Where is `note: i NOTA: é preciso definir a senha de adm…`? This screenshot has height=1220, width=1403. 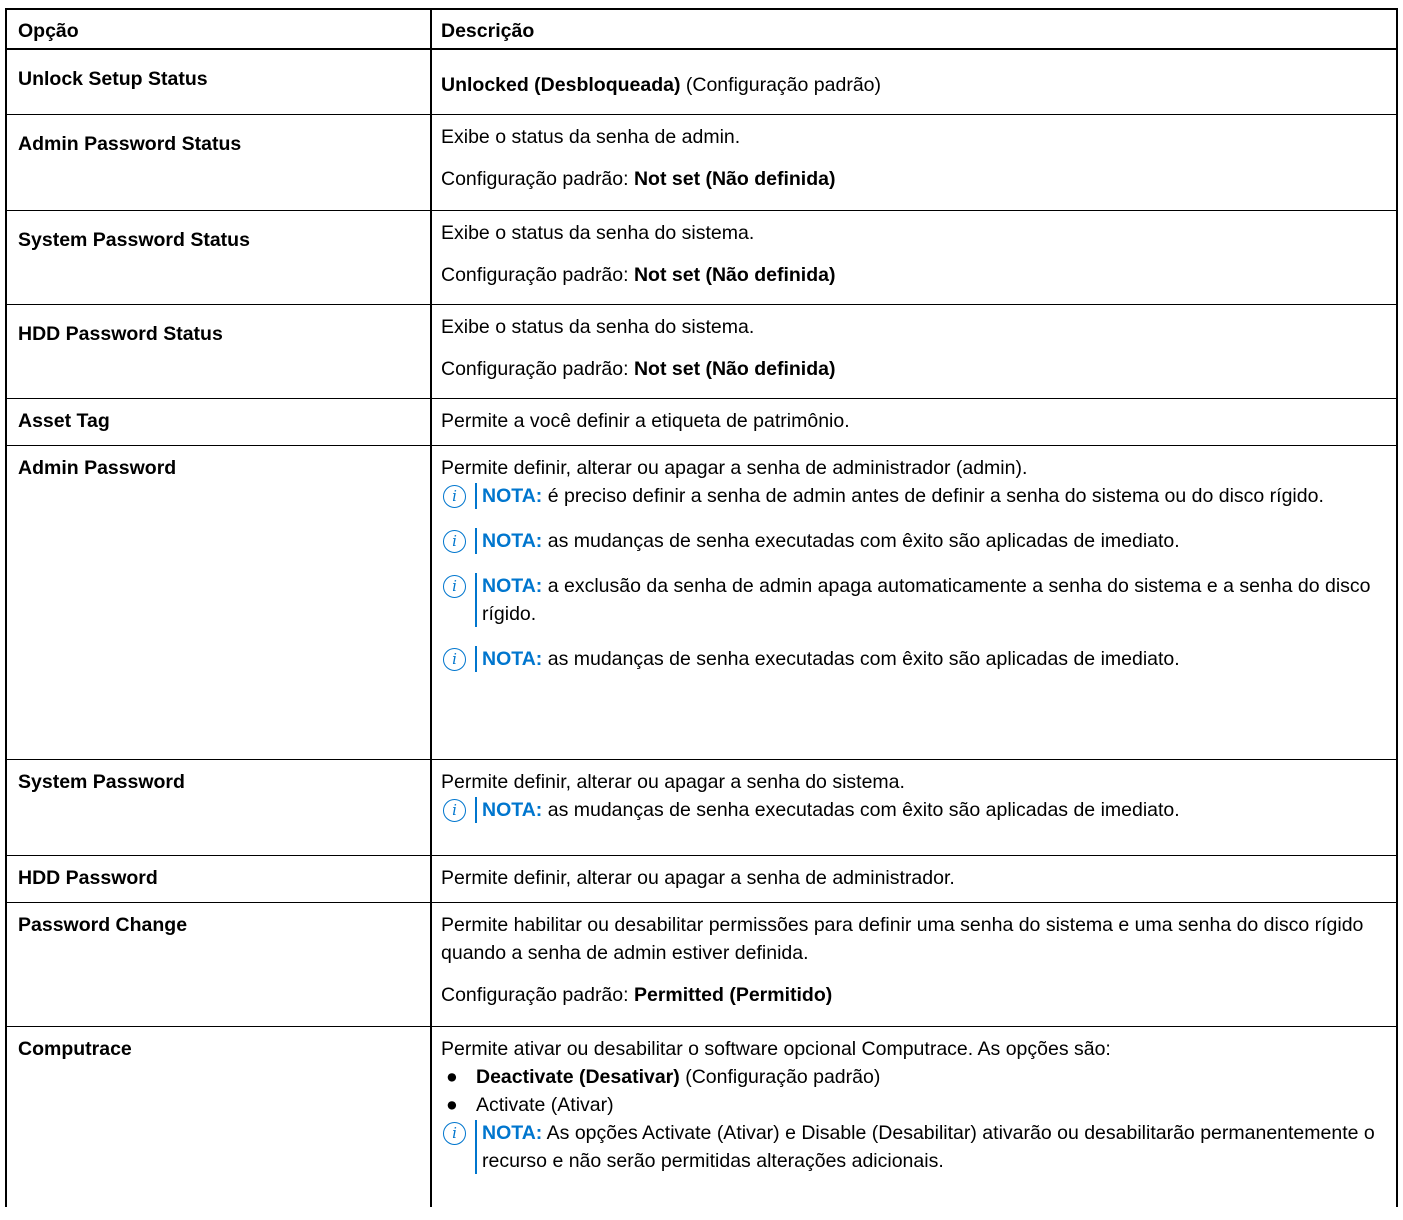
note: i NOTA: é preciso definir a senha de adm… is located at coordinates (914, 496).